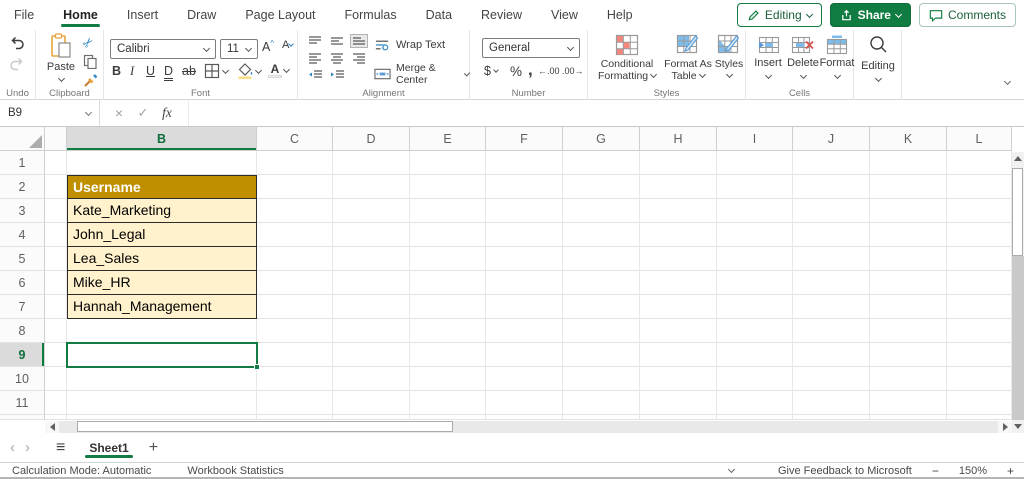 The height and width of the screenshot is (479, 1024). What do you see at coordinates (755, 307) in the screenshot?
I see `cell-I7` at bounding box center [755, 307].